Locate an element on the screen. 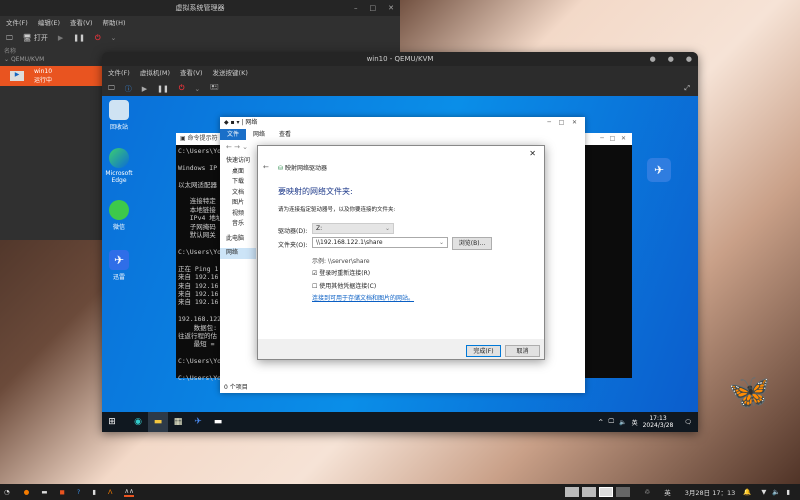 The height and width of the screenshot is (500, 800). info-icon: ⓘ is located at coordinates (128, 89).